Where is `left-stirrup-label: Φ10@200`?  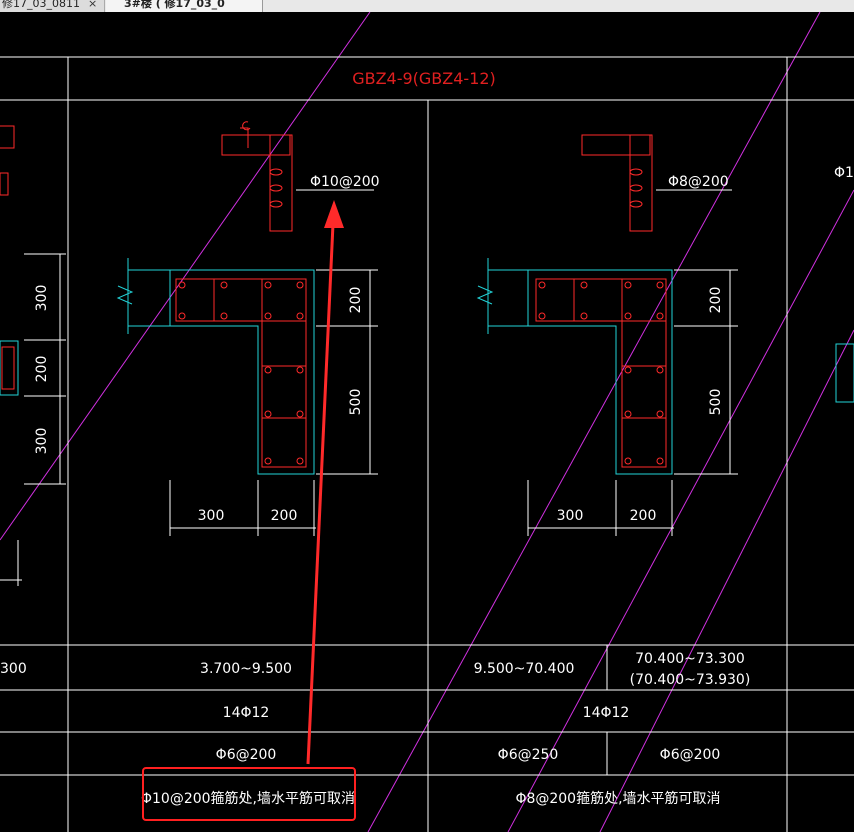
left-stirrup-label: Φ10@200 is located at coordinates (345, 182).